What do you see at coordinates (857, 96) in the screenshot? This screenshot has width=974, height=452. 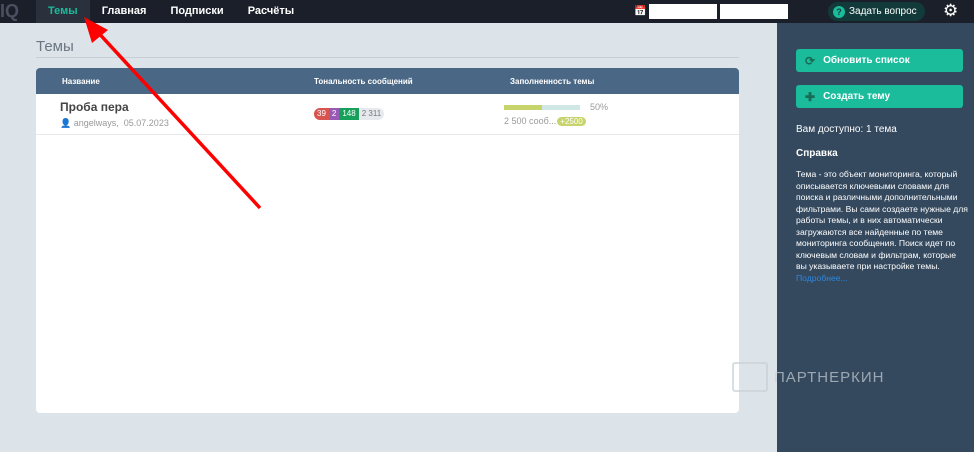 I see `create-label: Создать тему` at bounding box center [857, 96].